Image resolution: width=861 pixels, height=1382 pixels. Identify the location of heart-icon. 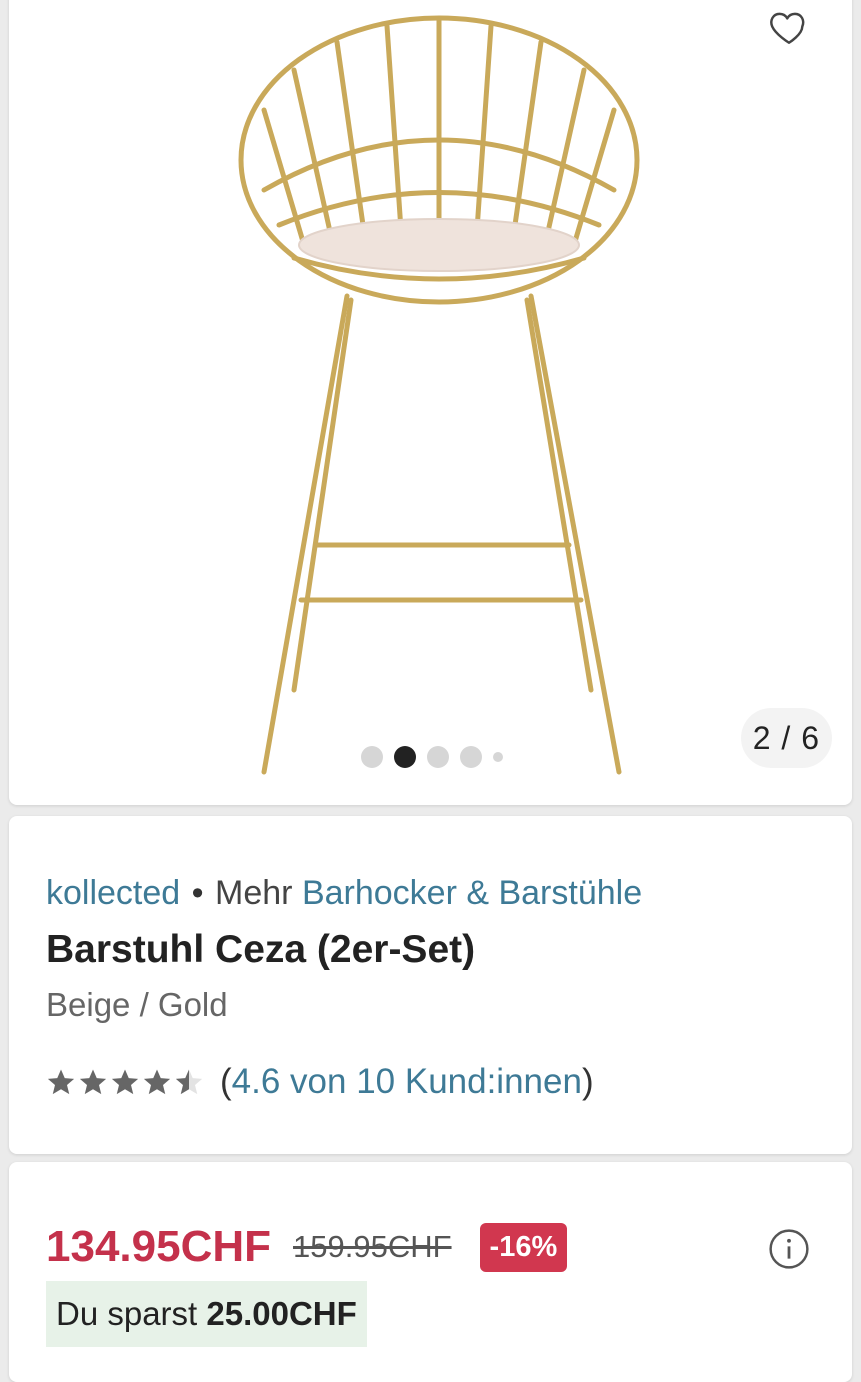
(789, 27).